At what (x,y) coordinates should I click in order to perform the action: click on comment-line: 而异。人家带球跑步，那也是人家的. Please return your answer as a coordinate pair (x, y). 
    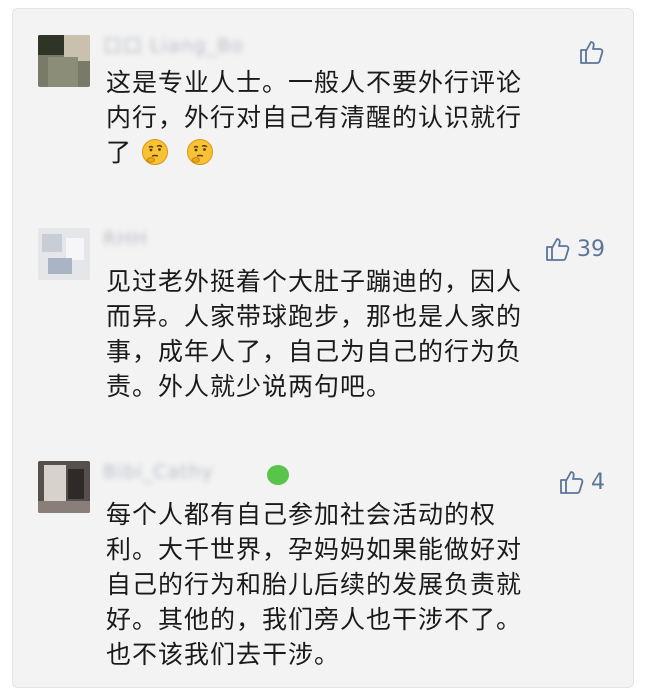
    Looking at the image, I should click on (314, 316).